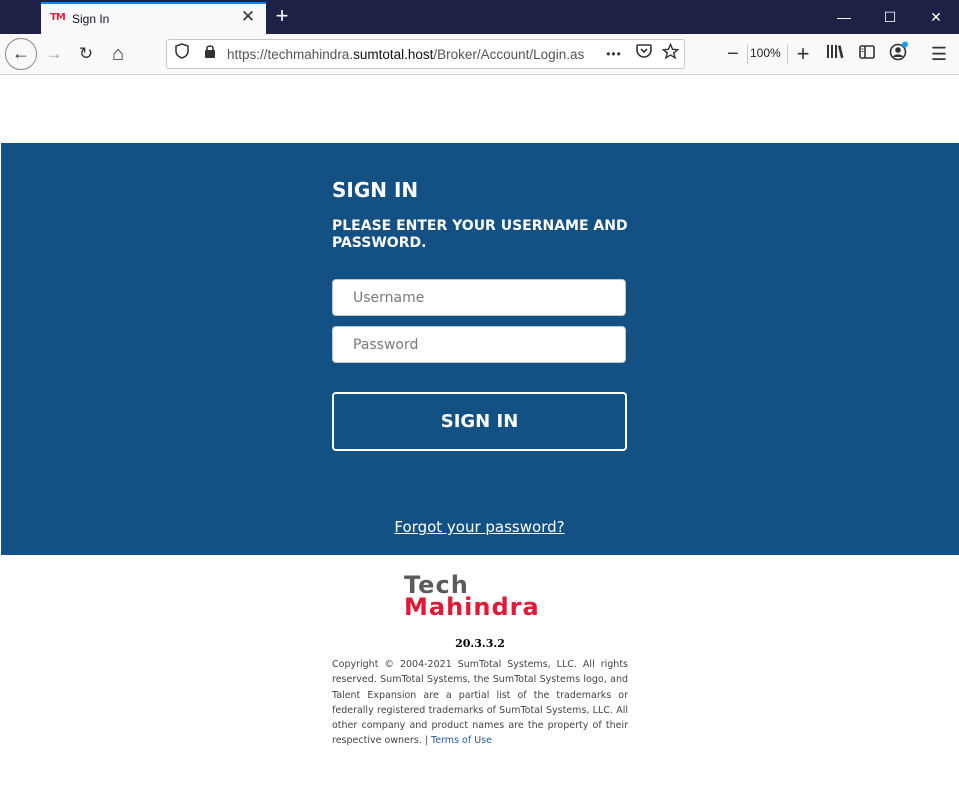  What do you see at coordinates (936, 17) in the screenshot?
I see `close-window-button: ✕` at bounding box center [936, 17].